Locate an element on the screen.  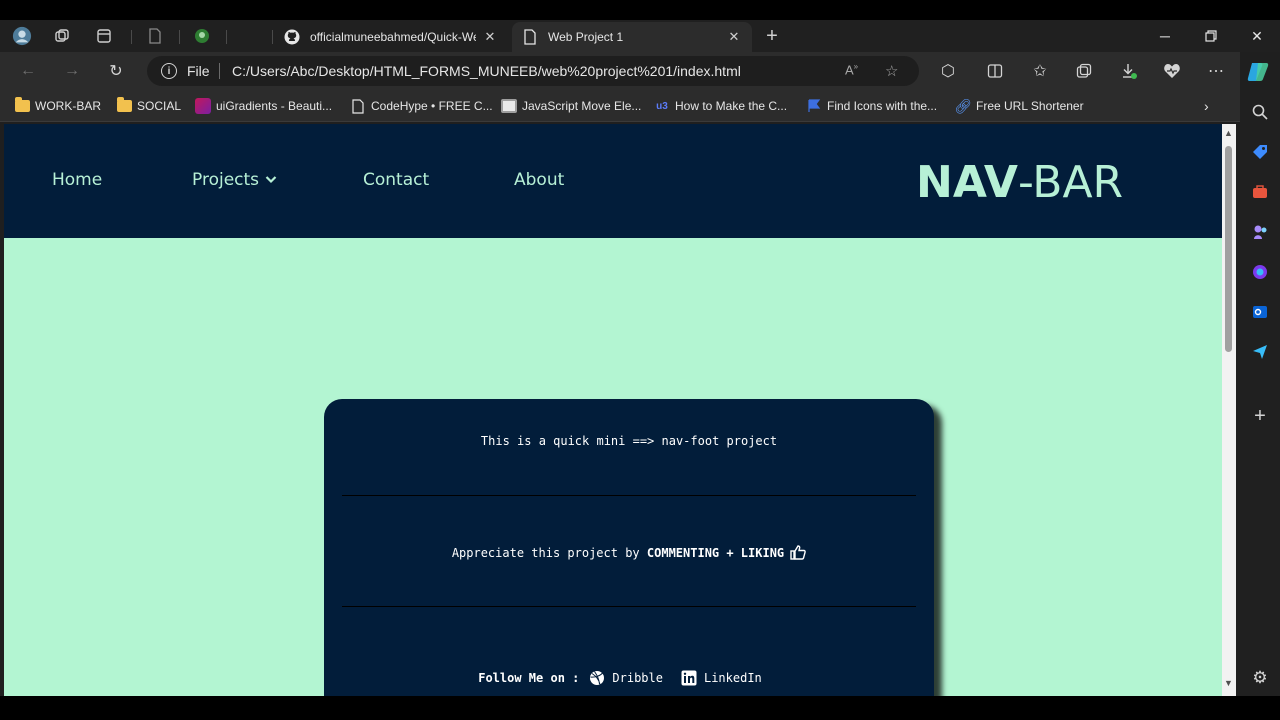
tools-briefcase-icon is located at coordinates (1260, 192).